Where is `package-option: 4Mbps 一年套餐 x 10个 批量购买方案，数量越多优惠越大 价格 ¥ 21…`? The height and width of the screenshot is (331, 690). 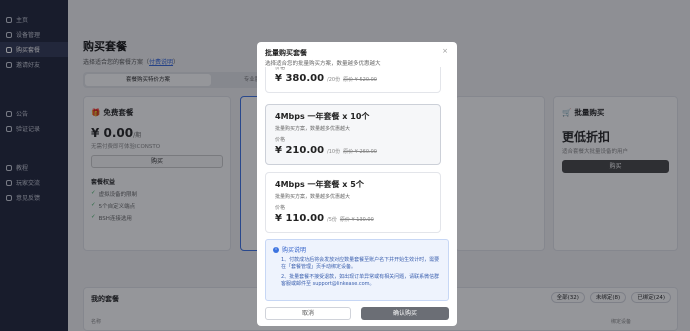 package-option: 4Mbps 一年套餐 x 10个 批量购买方案，数量越多优惠越大 价格 ¥ 21… is located at coordinates (353, 134).